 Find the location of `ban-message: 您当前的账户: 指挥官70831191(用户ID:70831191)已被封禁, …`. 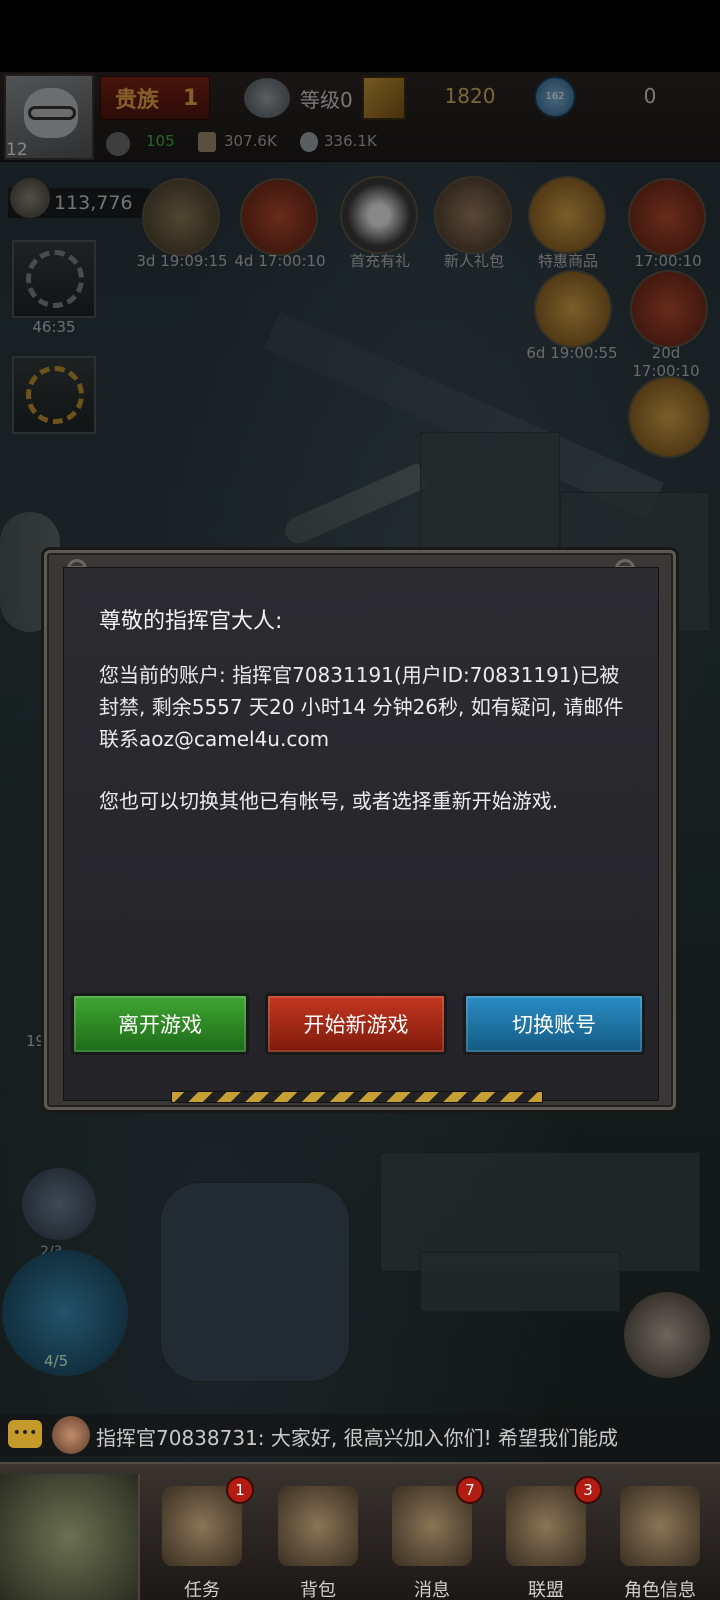

ban-message: 您当前的账户: 指挥官70831191(用户ID:70831191)已被封禁, … is located at coordinates (361, 707).